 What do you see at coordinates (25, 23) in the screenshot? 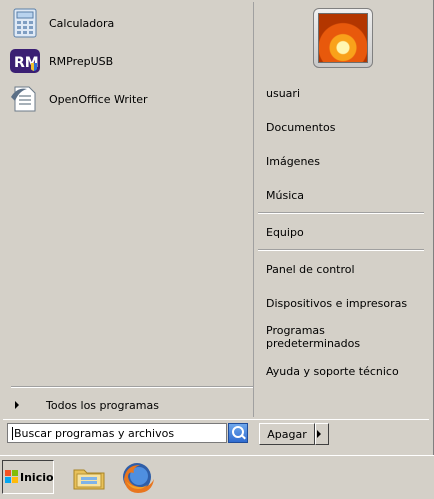
I see `calculator-icon` at bounding box center [25, 23].